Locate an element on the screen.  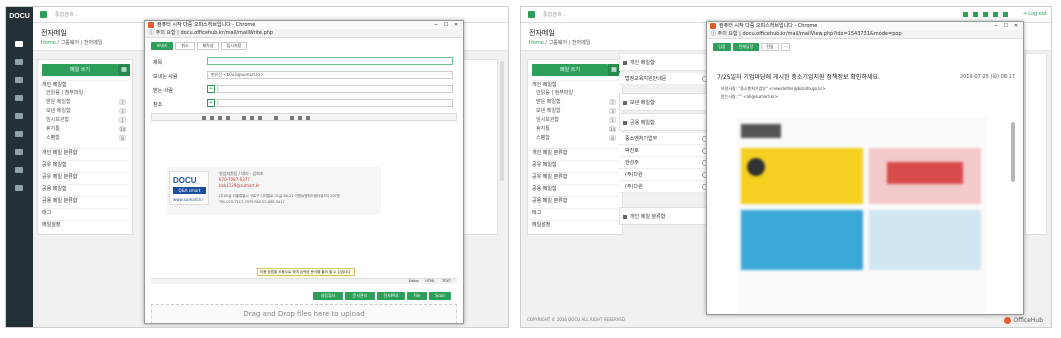
compose-button: 메일 쓰기 is located at coordinates (80, 70).